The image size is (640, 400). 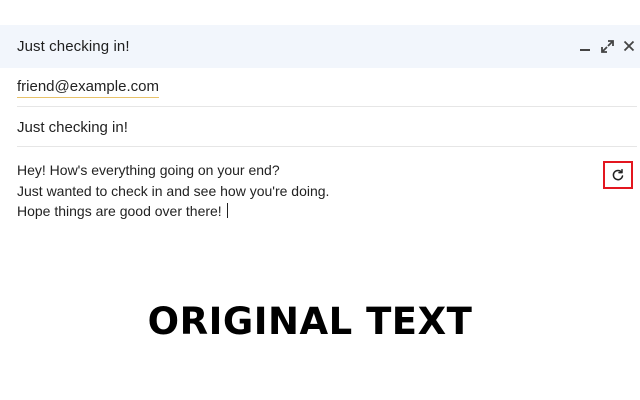 I want to click on expand-button, so click(x=607, y=46).